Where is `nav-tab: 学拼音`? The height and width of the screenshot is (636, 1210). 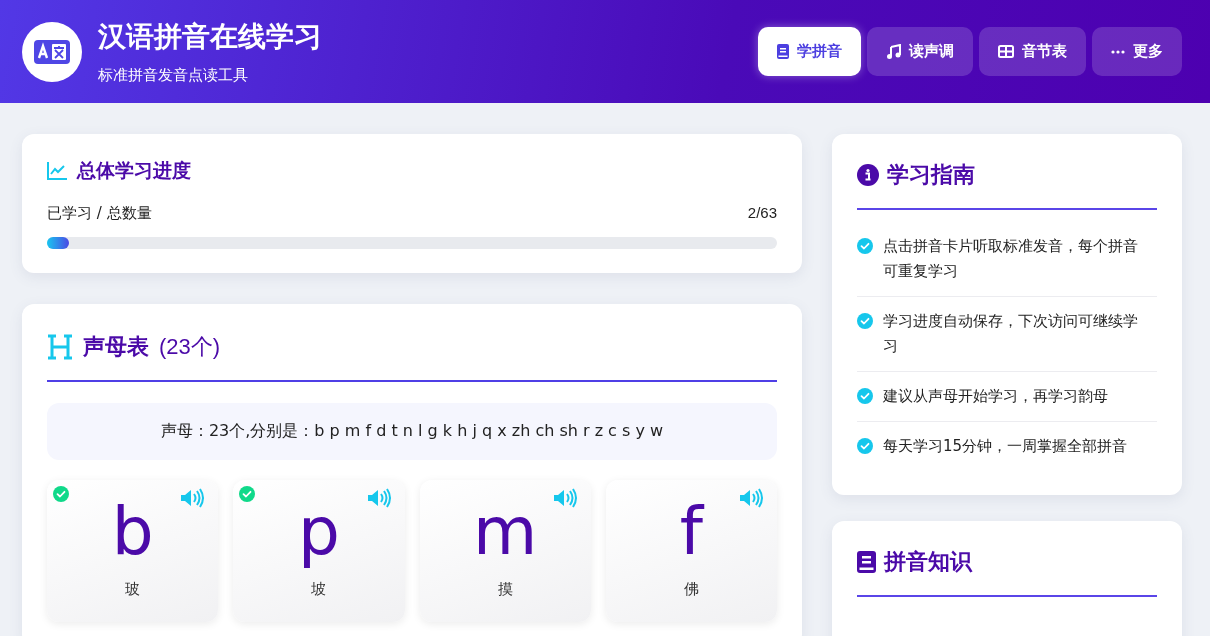 nav-tab: 学拼音 is located at coordinates (809, 51).